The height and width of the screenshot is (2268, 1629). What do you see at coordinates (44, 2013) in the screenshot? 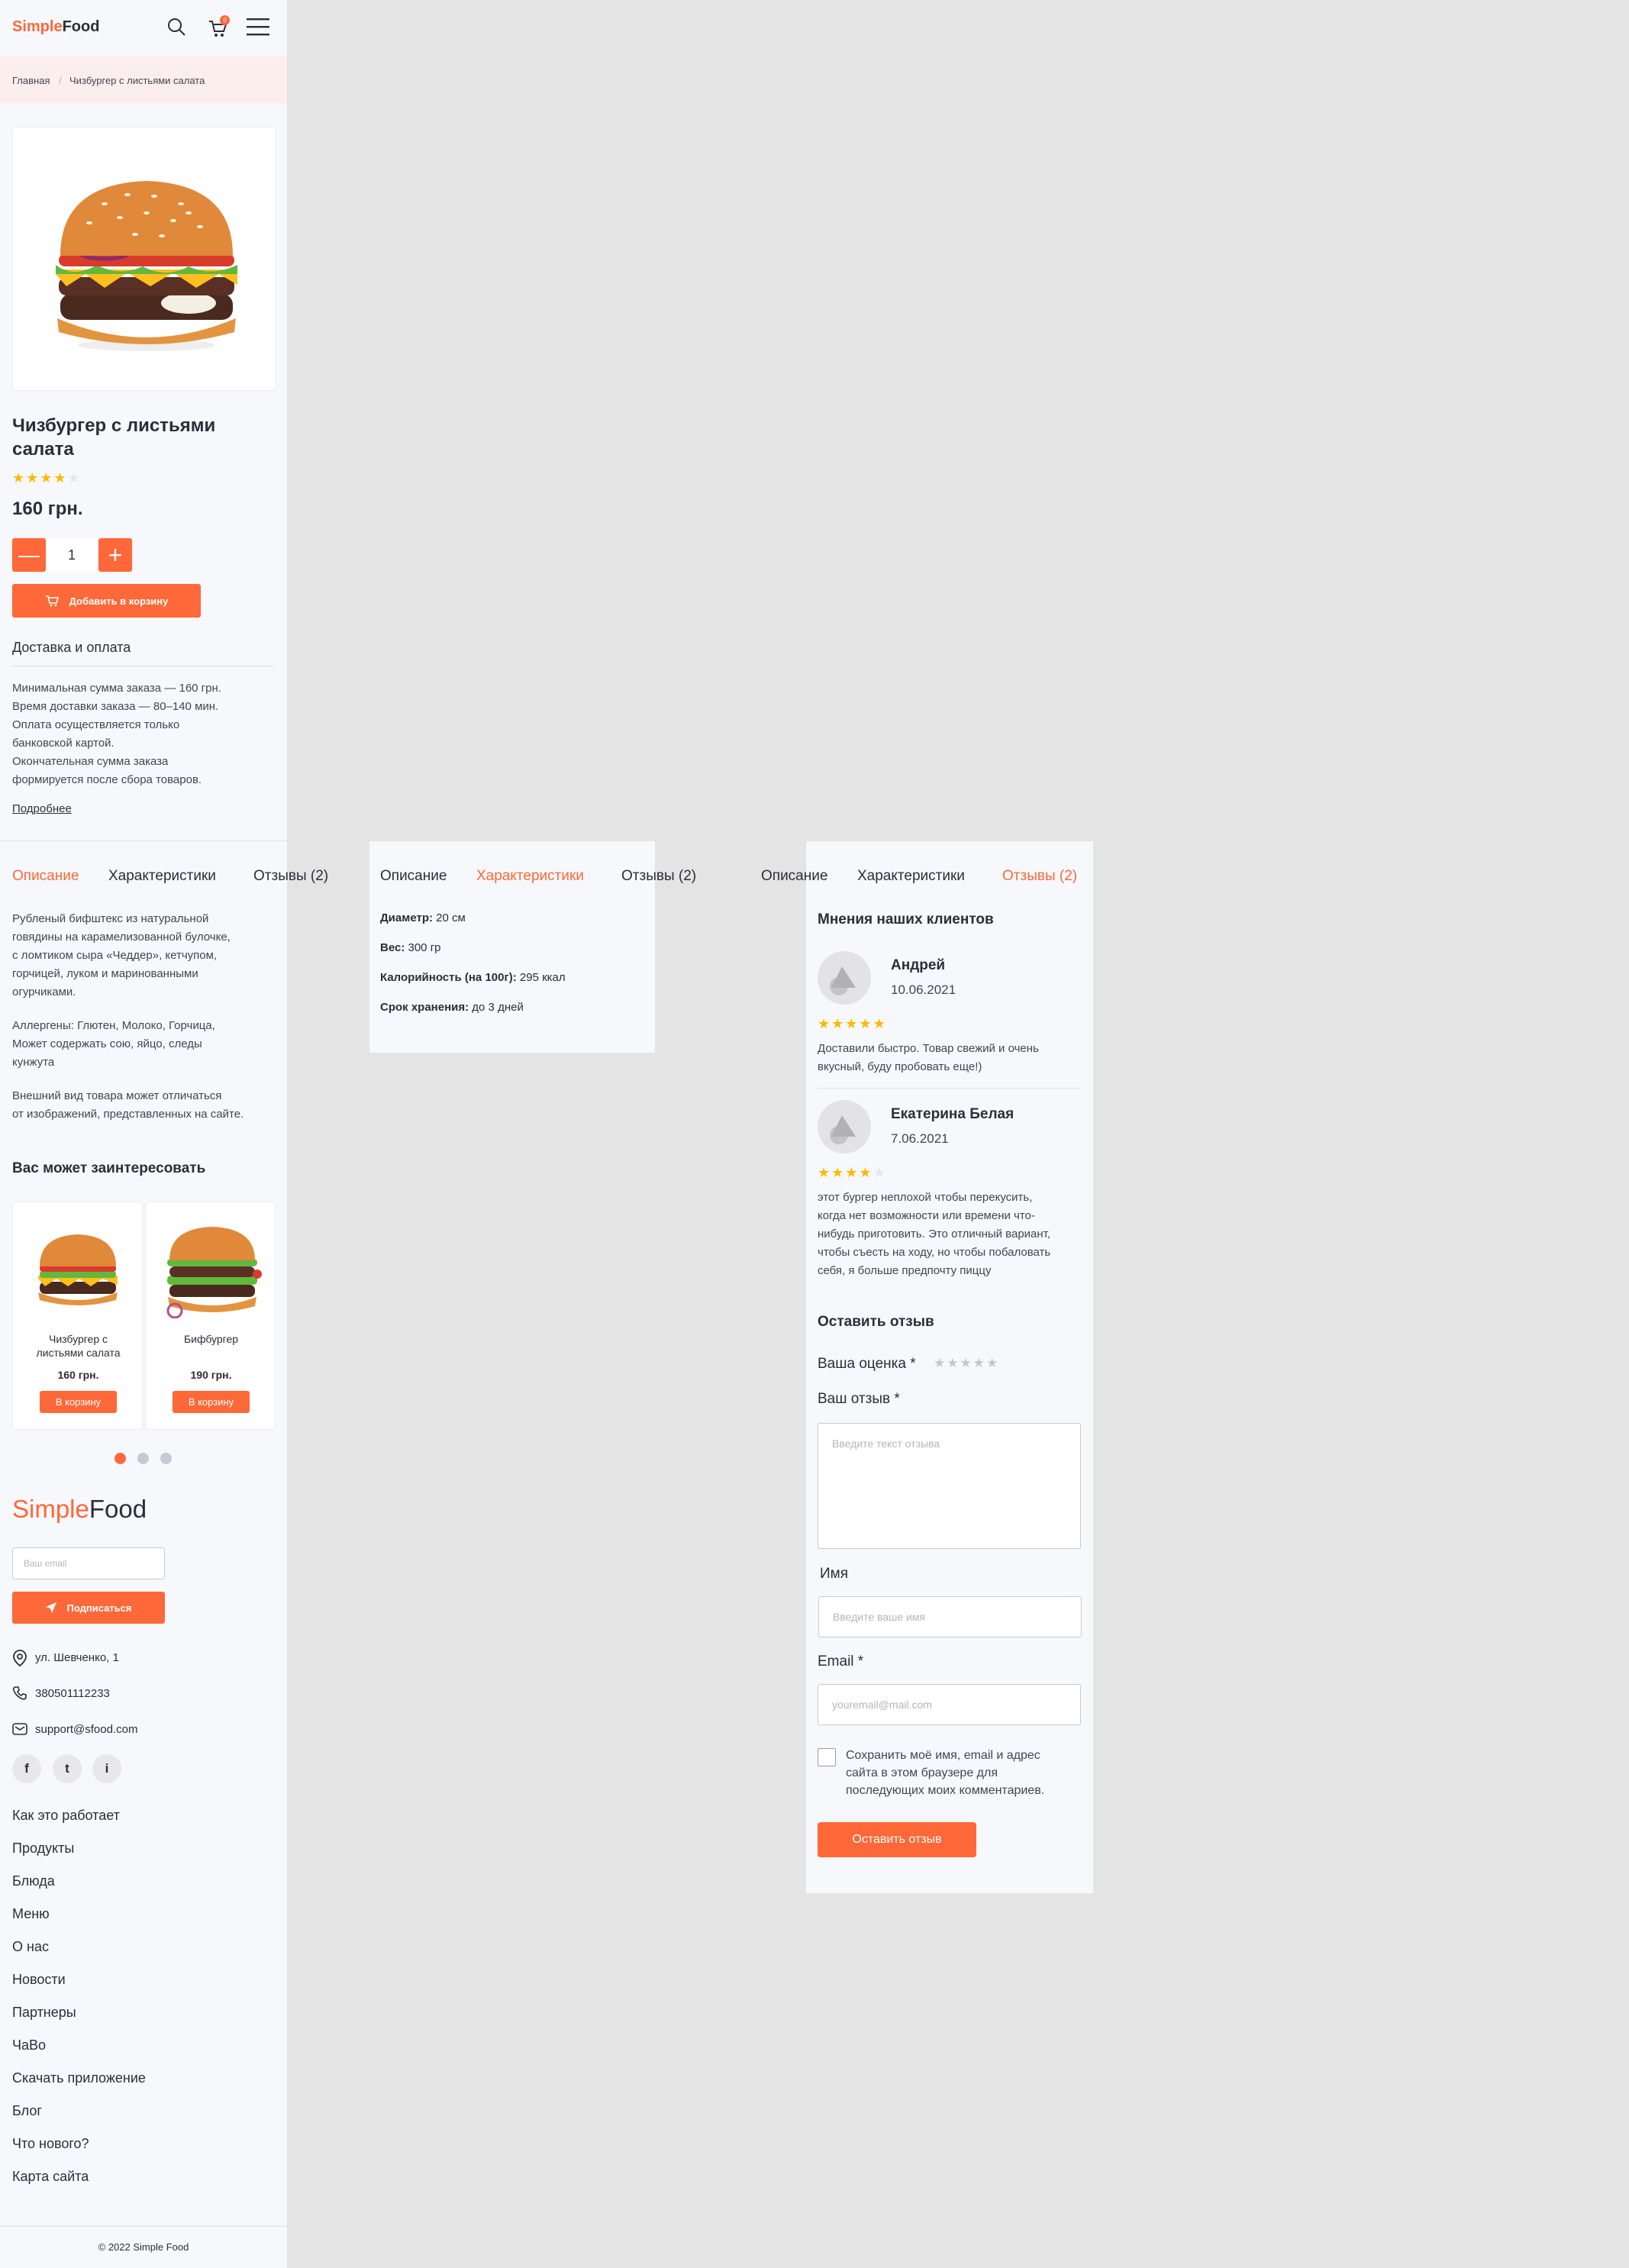
I see `footer-menu-item: Партнеры` at bounding box center [44, 2013].